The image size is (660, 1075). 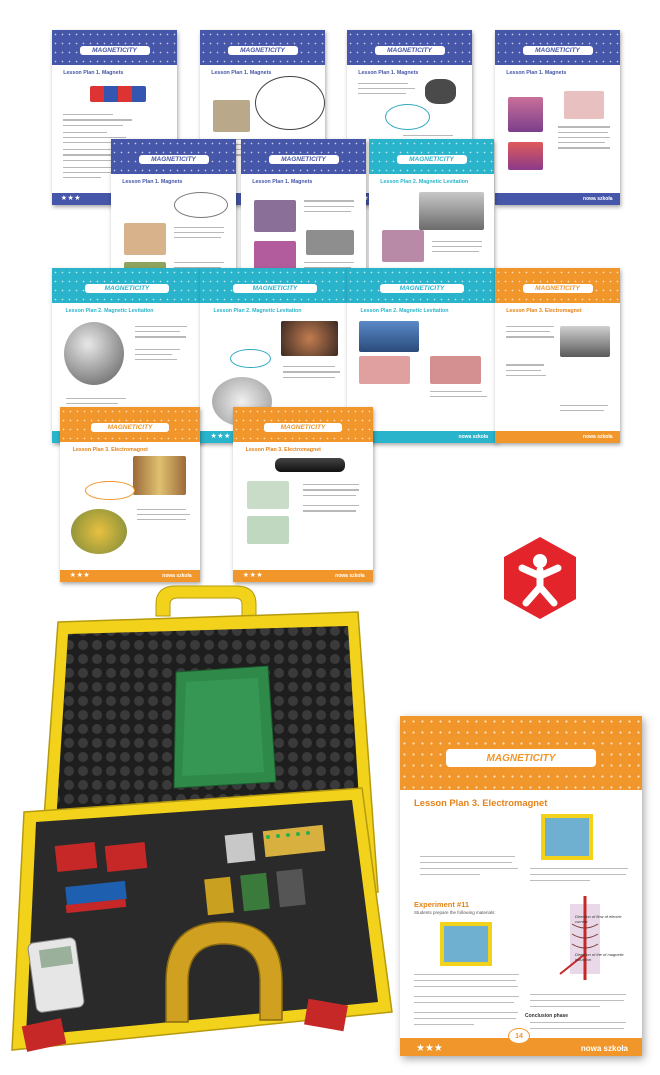 What do you see at coordinates (598, 919) in the screenshot?
I see `caption-current: Direction of flow of electric current` at bounding box center [598, 919].